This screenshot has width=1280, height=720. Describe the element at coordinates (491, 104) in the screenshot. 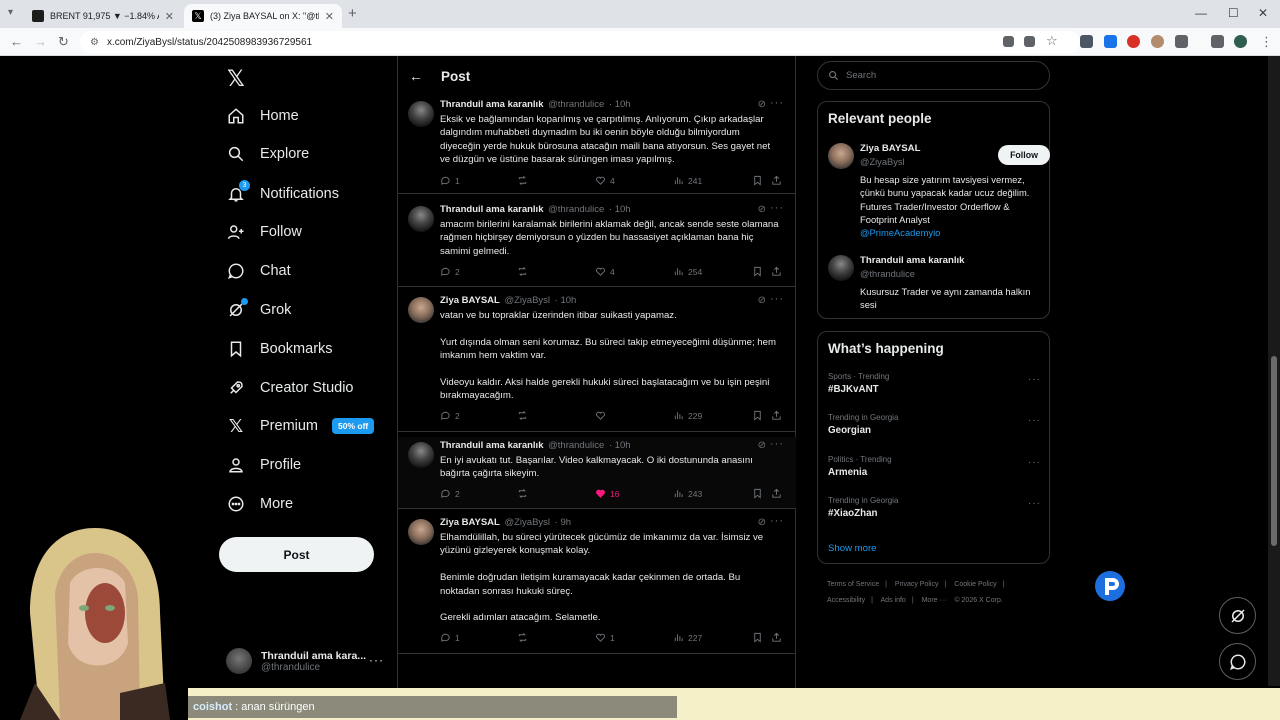

I see `author-name: Thranduil ama karanlık` at that location.